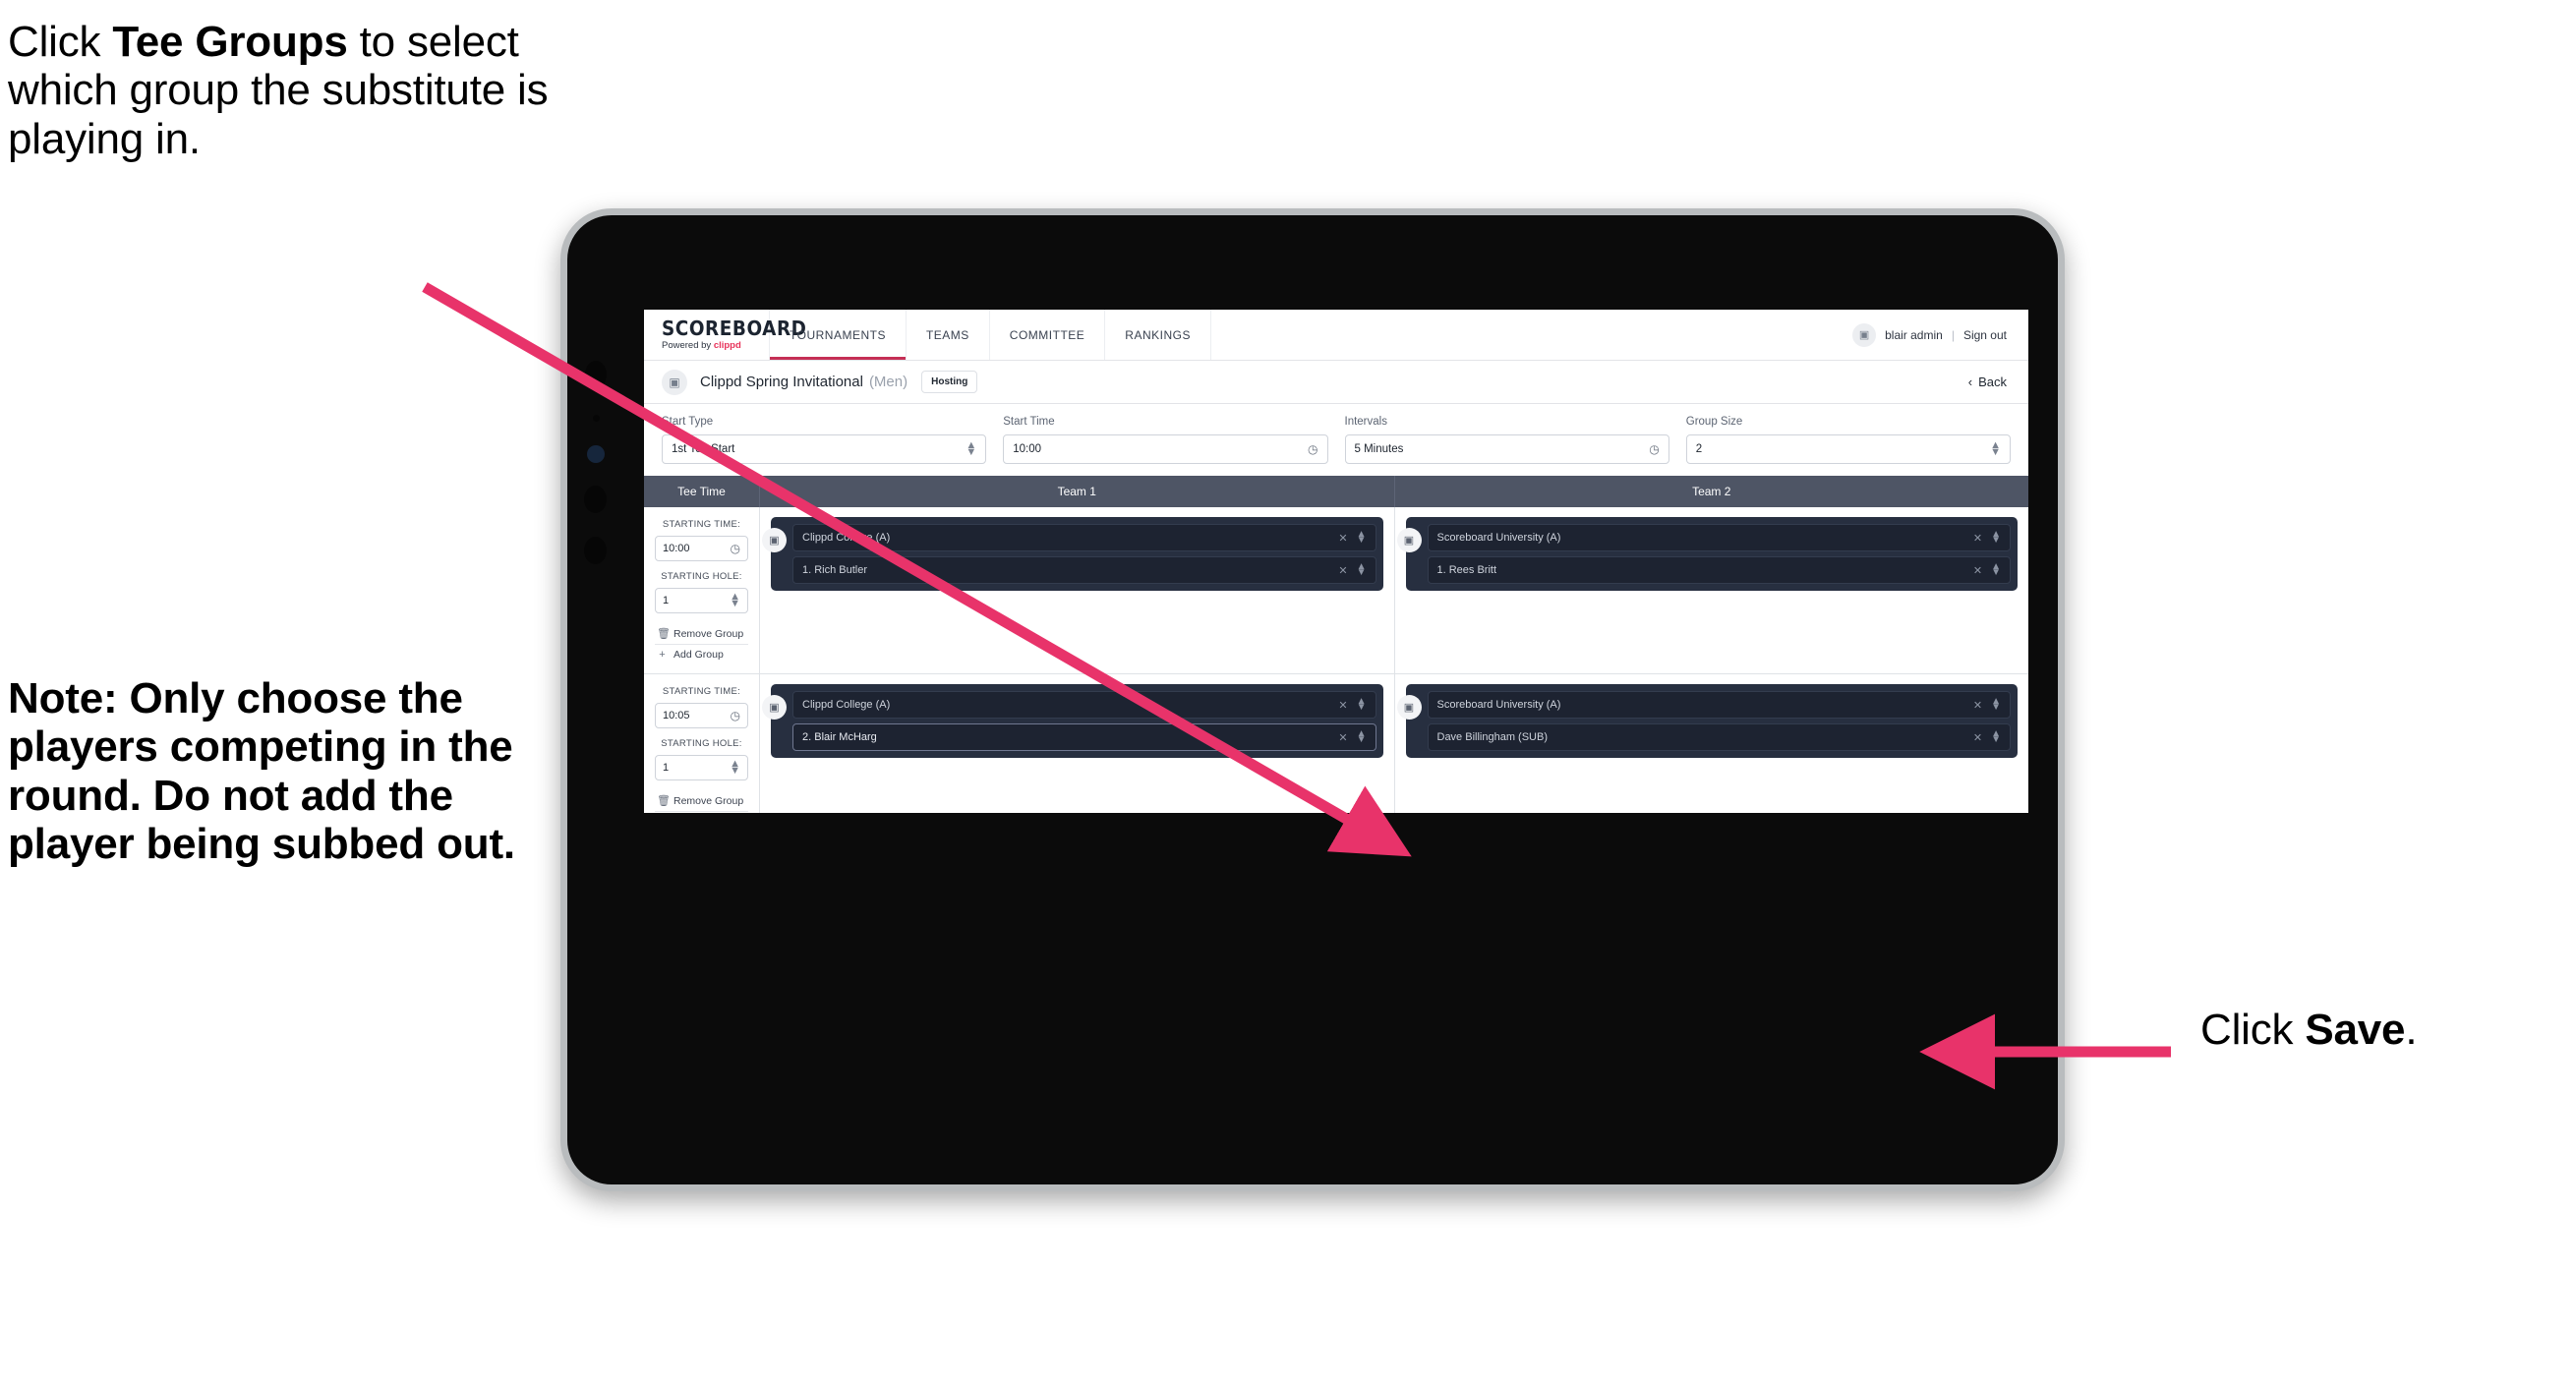 Image resolution: width=2576 pixels, height=1385 pixels. Describe the element at coordinates (596, 418) in the screenshot. I see `bezel-pinhole-icon` at that location.